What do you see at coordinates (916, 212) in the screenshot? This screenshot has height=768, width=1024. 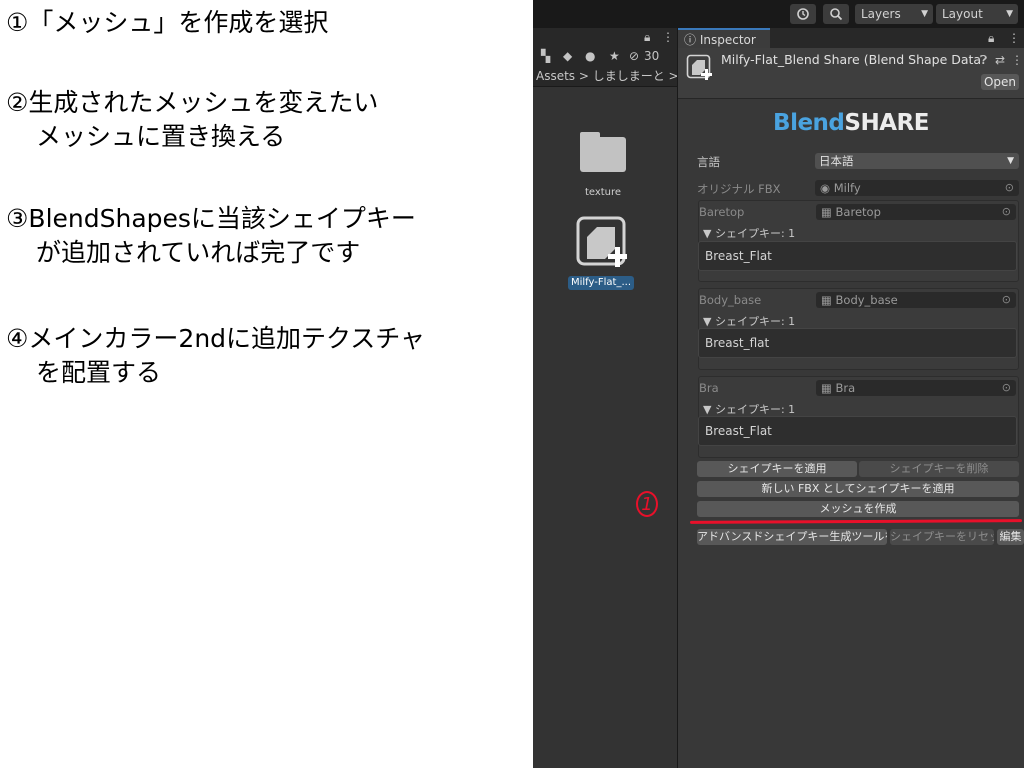 I see `mesh-field: ▦ Baretop ⊙` at bounding box center [916, 212].